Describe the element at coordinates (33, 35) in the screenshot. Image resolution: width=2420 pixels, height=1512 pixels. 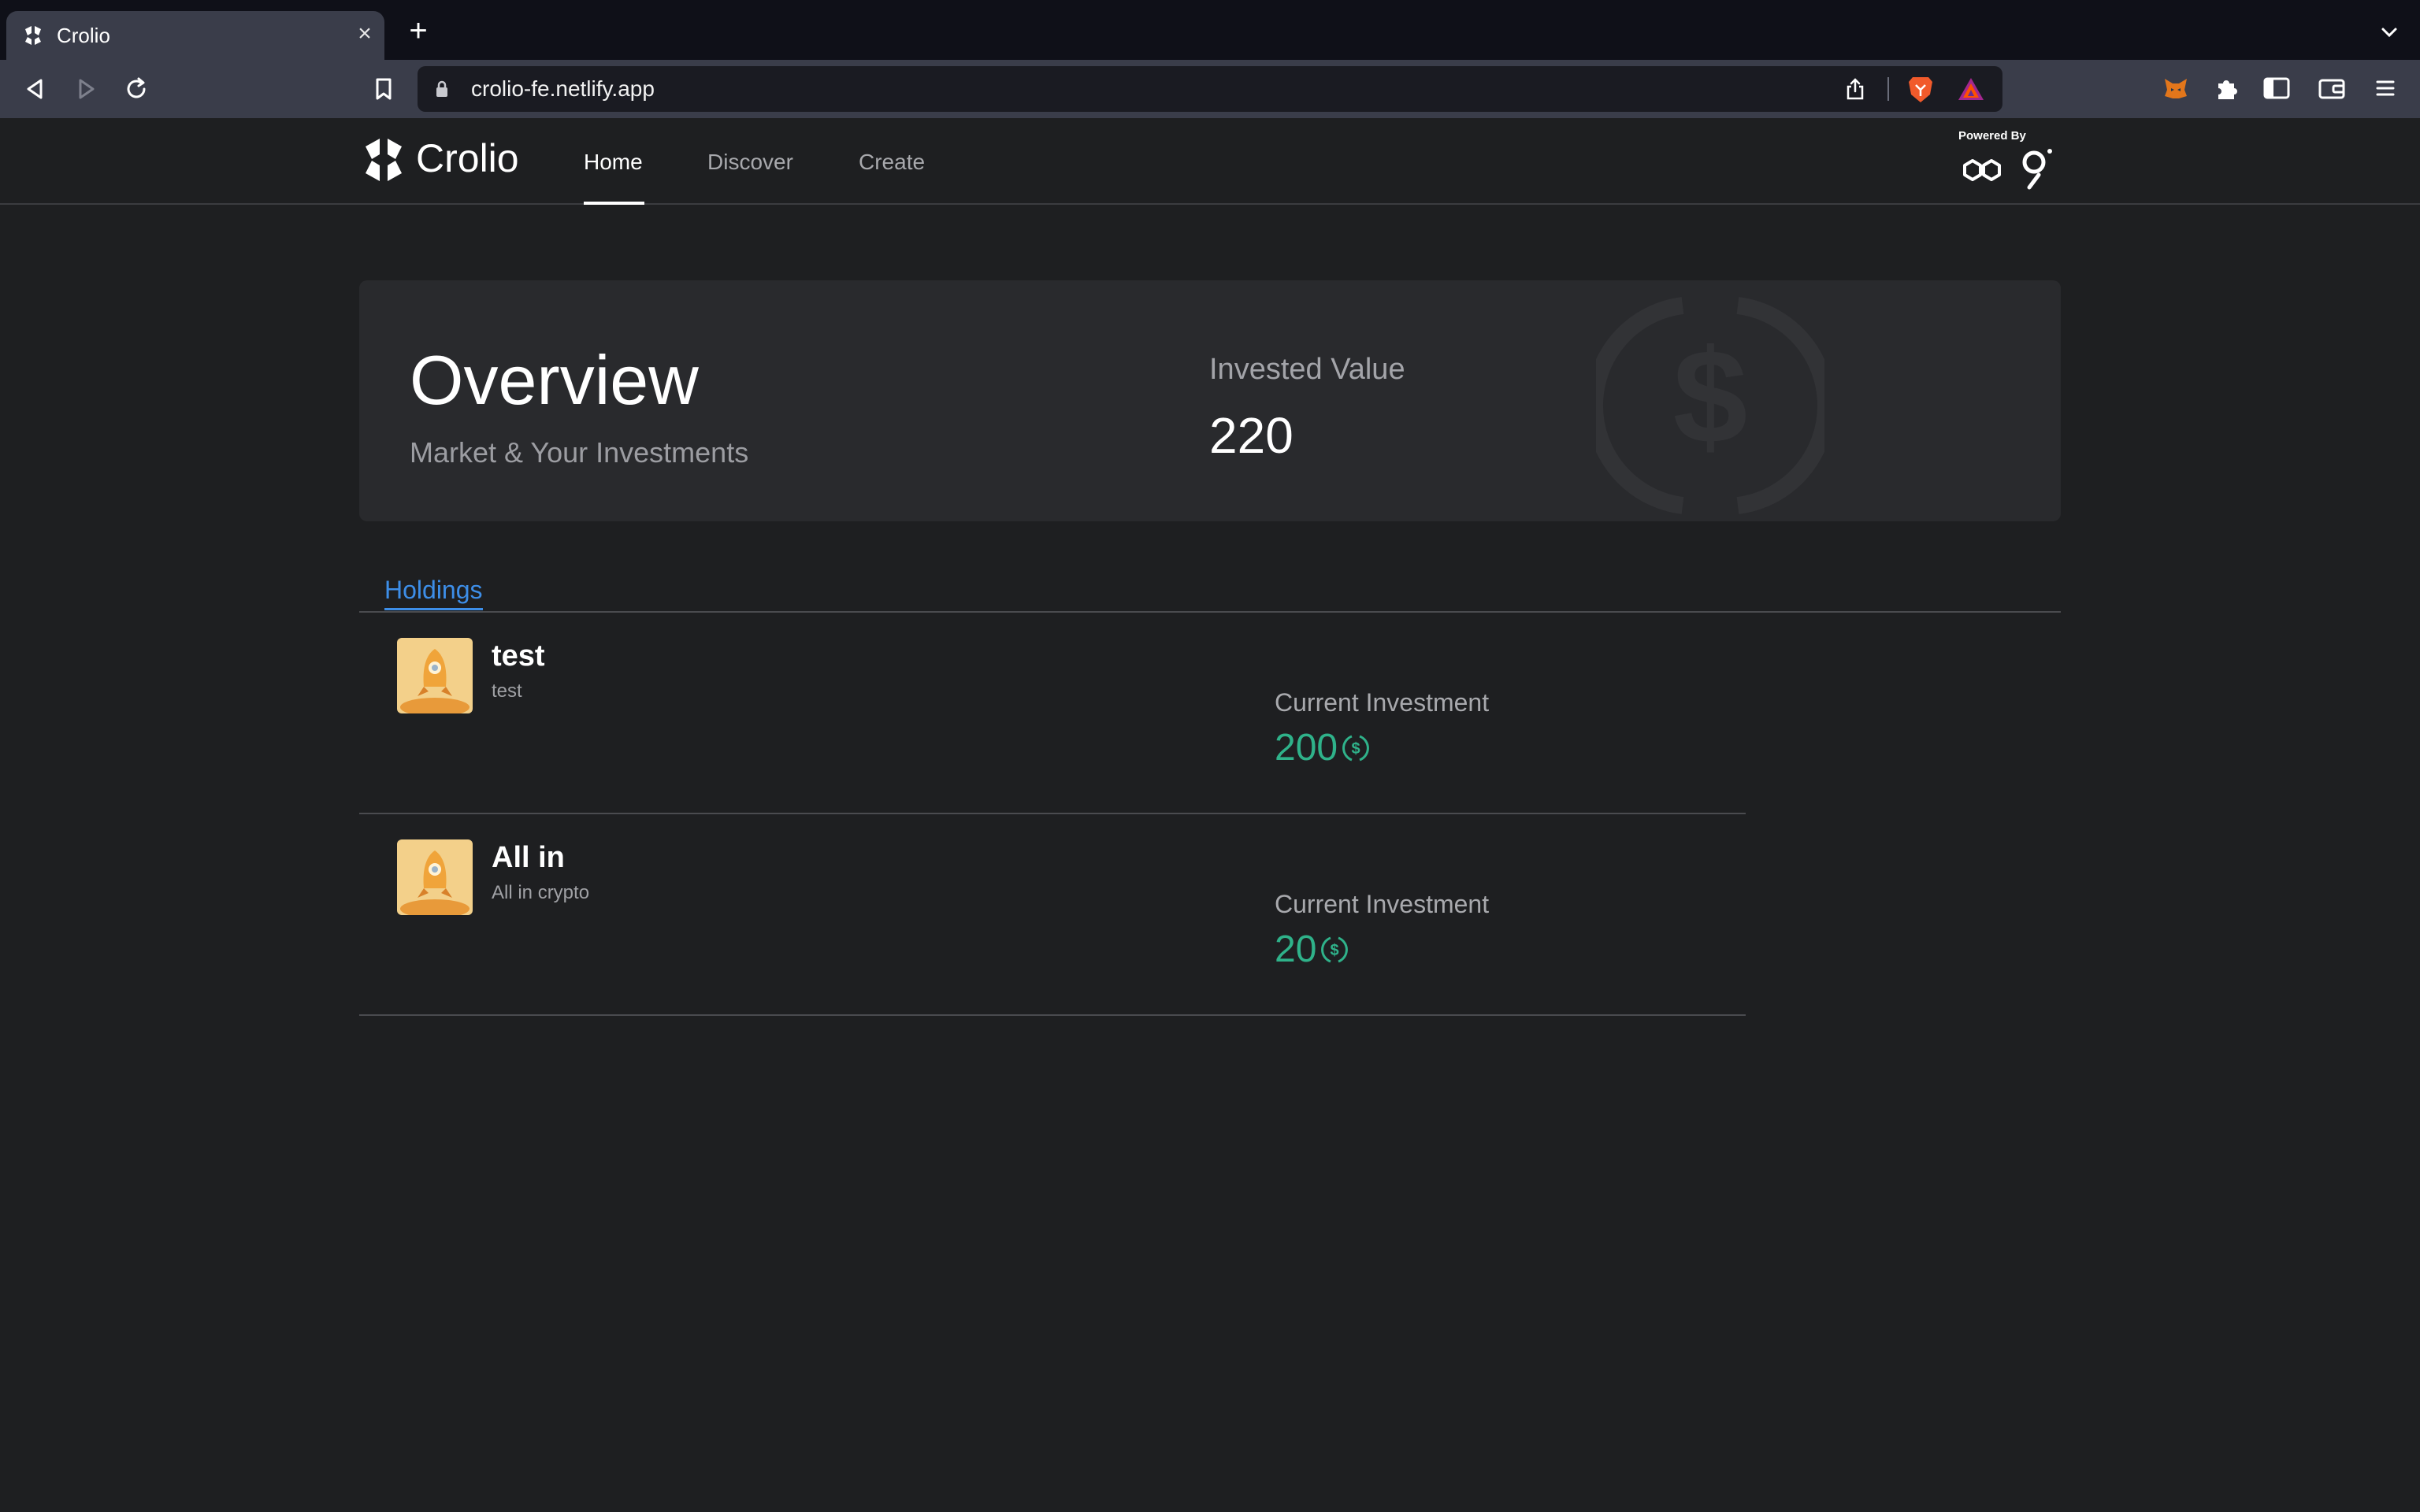
I see `crolio-favicon-icon` at that location.